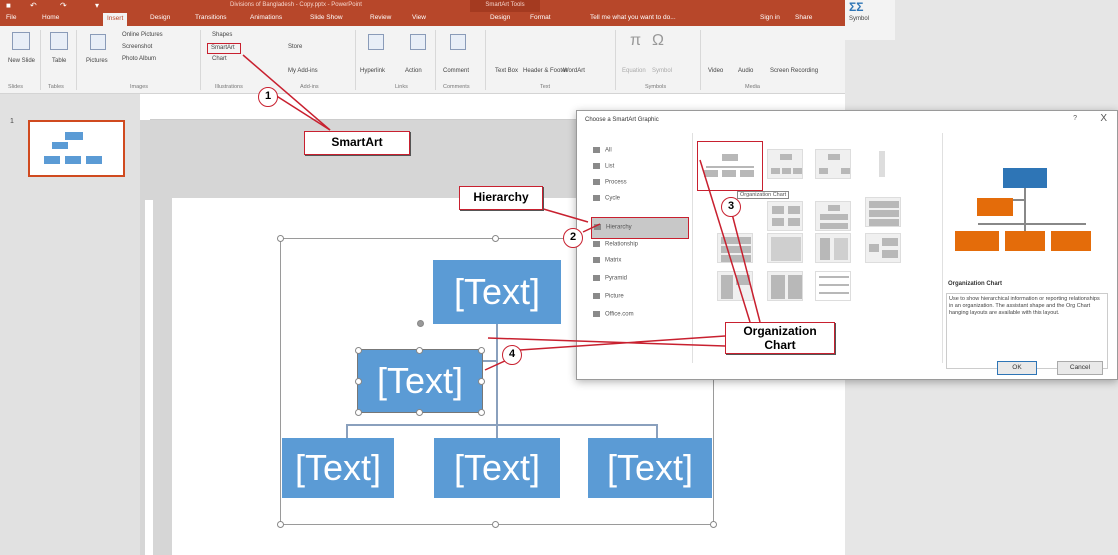 Image resolution: width=1118 pixels, height=555 pixels. What do you see at coordinates (142, 35) in the screenshot?
I see `online-pictures-button: Online Pictures` at bounding box center [142, 35].